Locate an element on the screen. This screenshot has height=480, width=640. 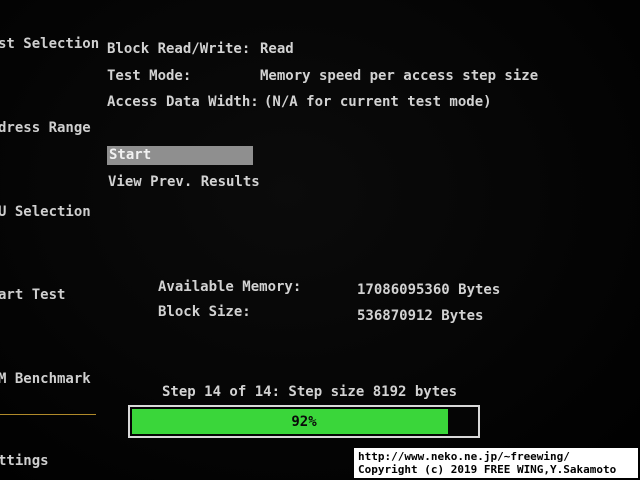
nav-item-cpu-selection: U Selection is located at coordinates (45, 212).